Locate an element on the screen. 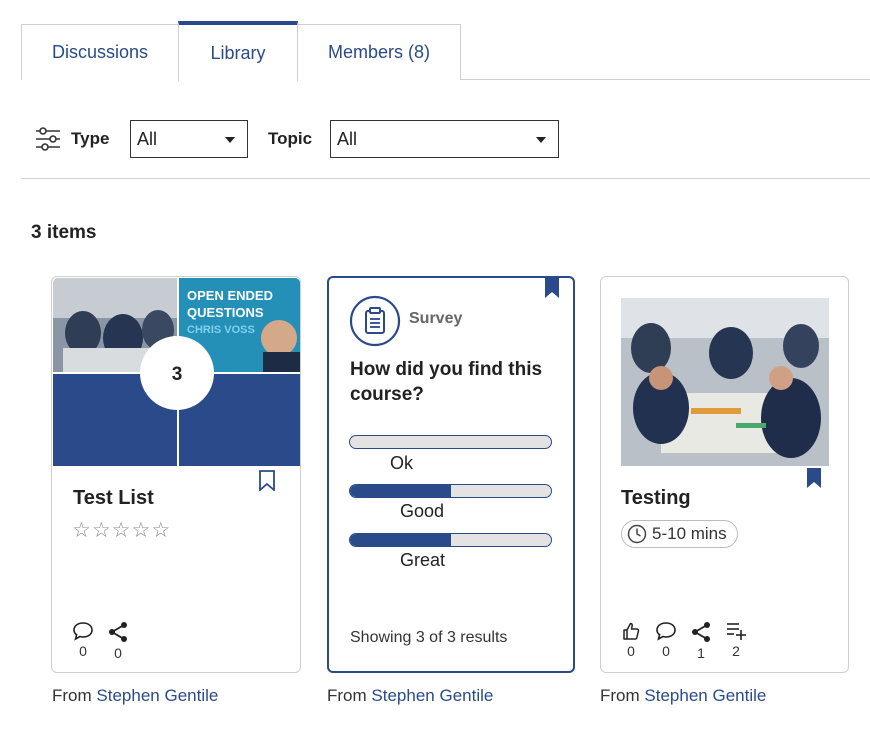  poster-subtext: CHRIS VOSS is located at coordinates (221, 330).